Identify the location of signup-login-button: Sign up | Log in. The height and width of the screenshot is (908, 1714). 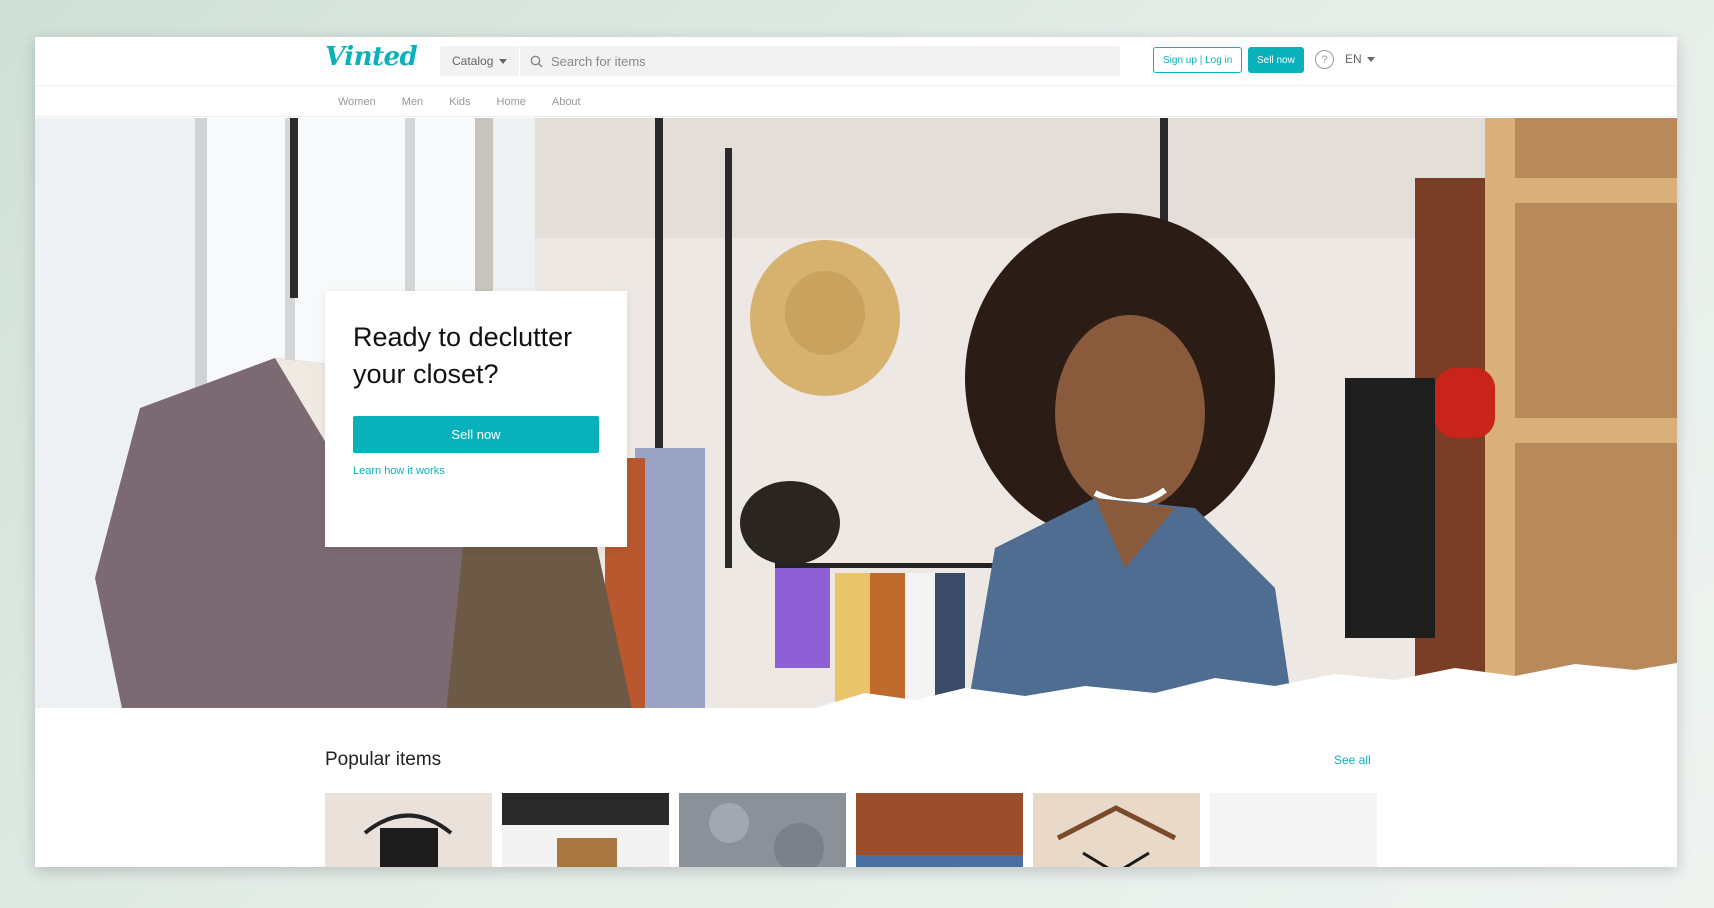
(1198, 60).